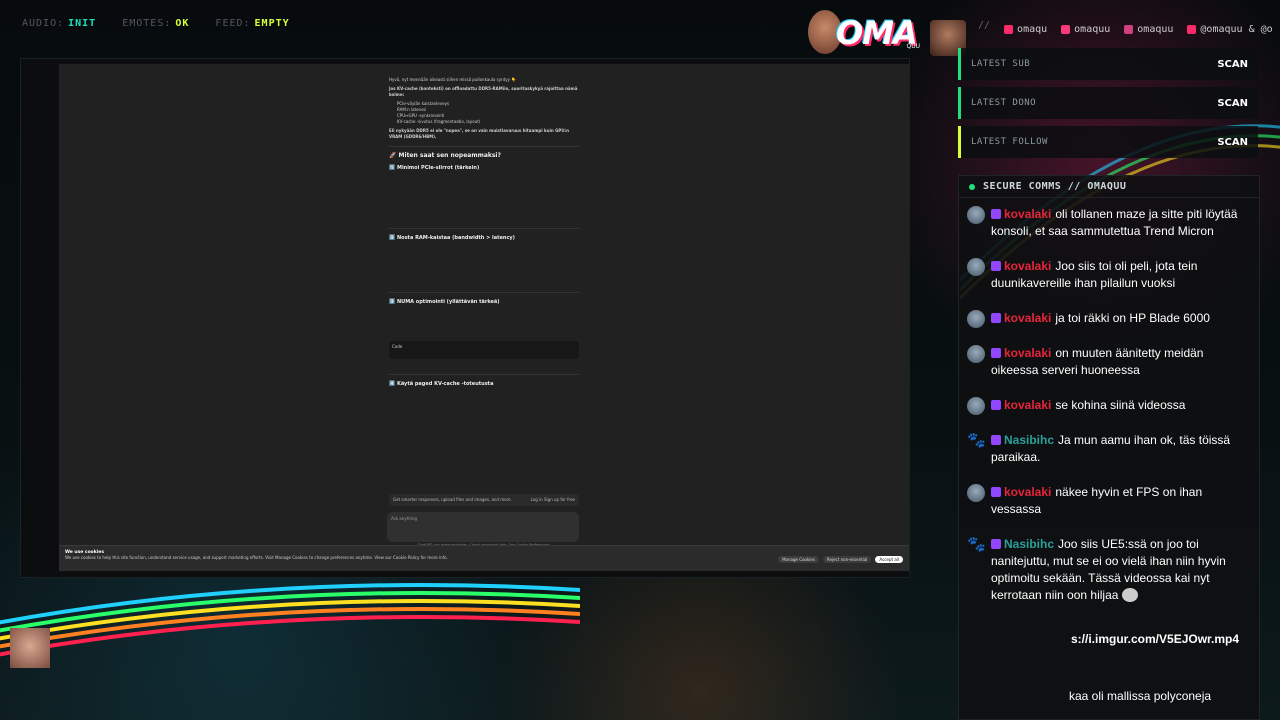 This screenshot has width=1280, height=720. Describe the element at coordinates (847, 559) in the screenshot. I see `reject-cookies-button: Reject non-essential` at that location.